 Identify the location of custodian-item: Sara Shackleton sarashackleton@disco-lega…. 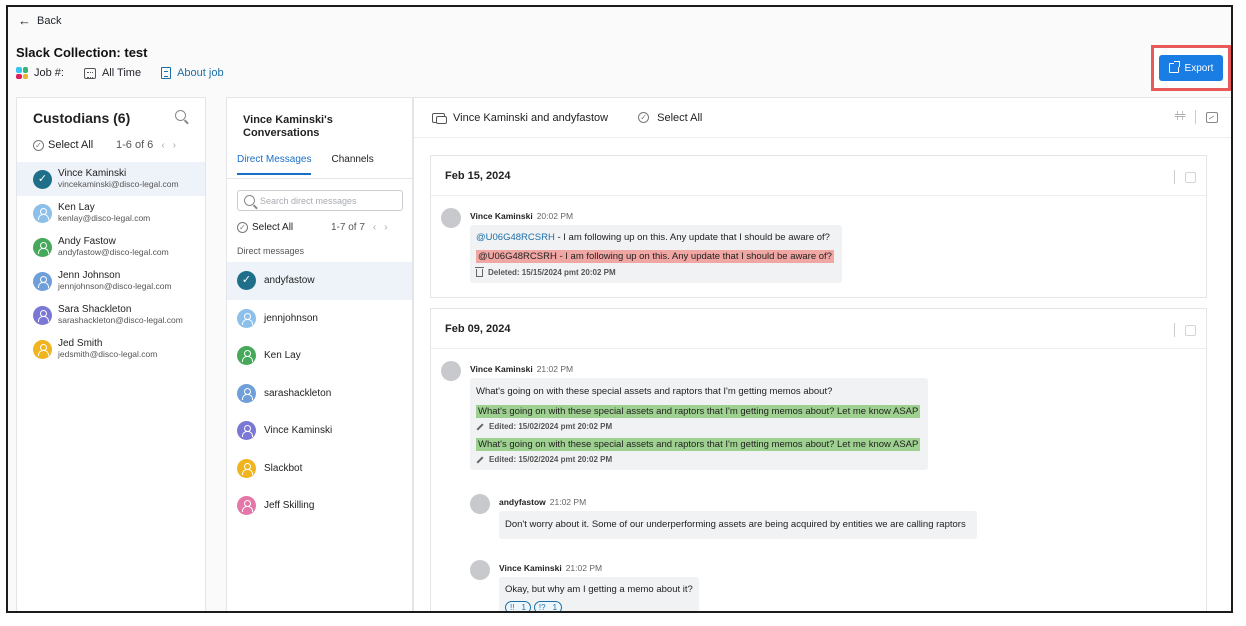
(111, 315).